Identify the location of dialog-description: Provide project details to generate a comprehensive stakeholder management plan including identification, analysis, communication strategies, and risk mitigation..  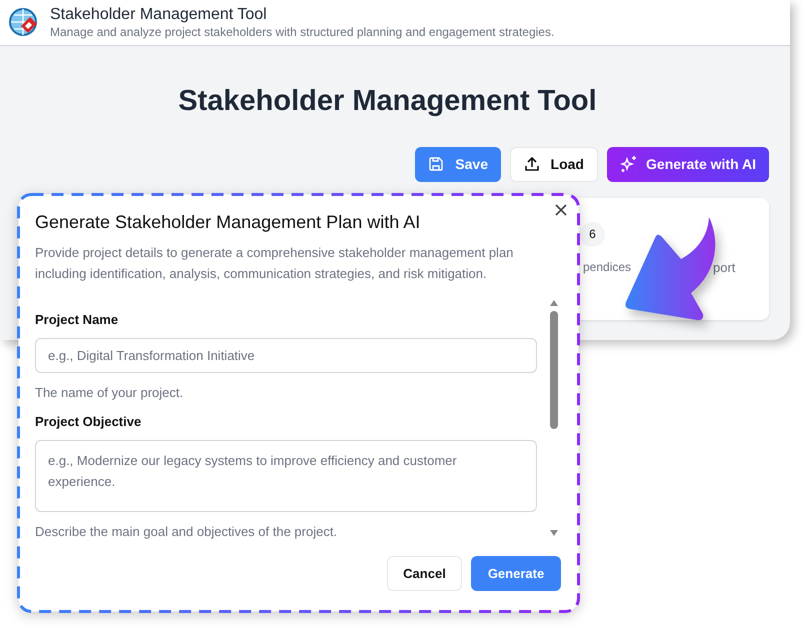
(274, 263).